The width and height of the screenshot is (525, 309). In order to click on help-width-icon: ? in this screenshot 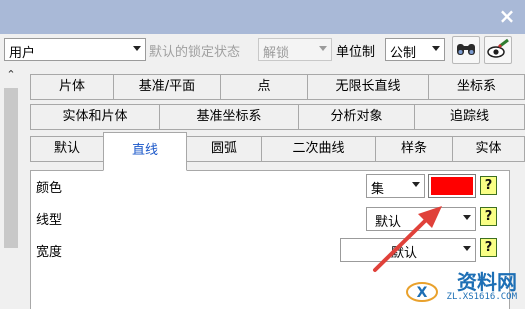, I will do `click(488, 247)`.